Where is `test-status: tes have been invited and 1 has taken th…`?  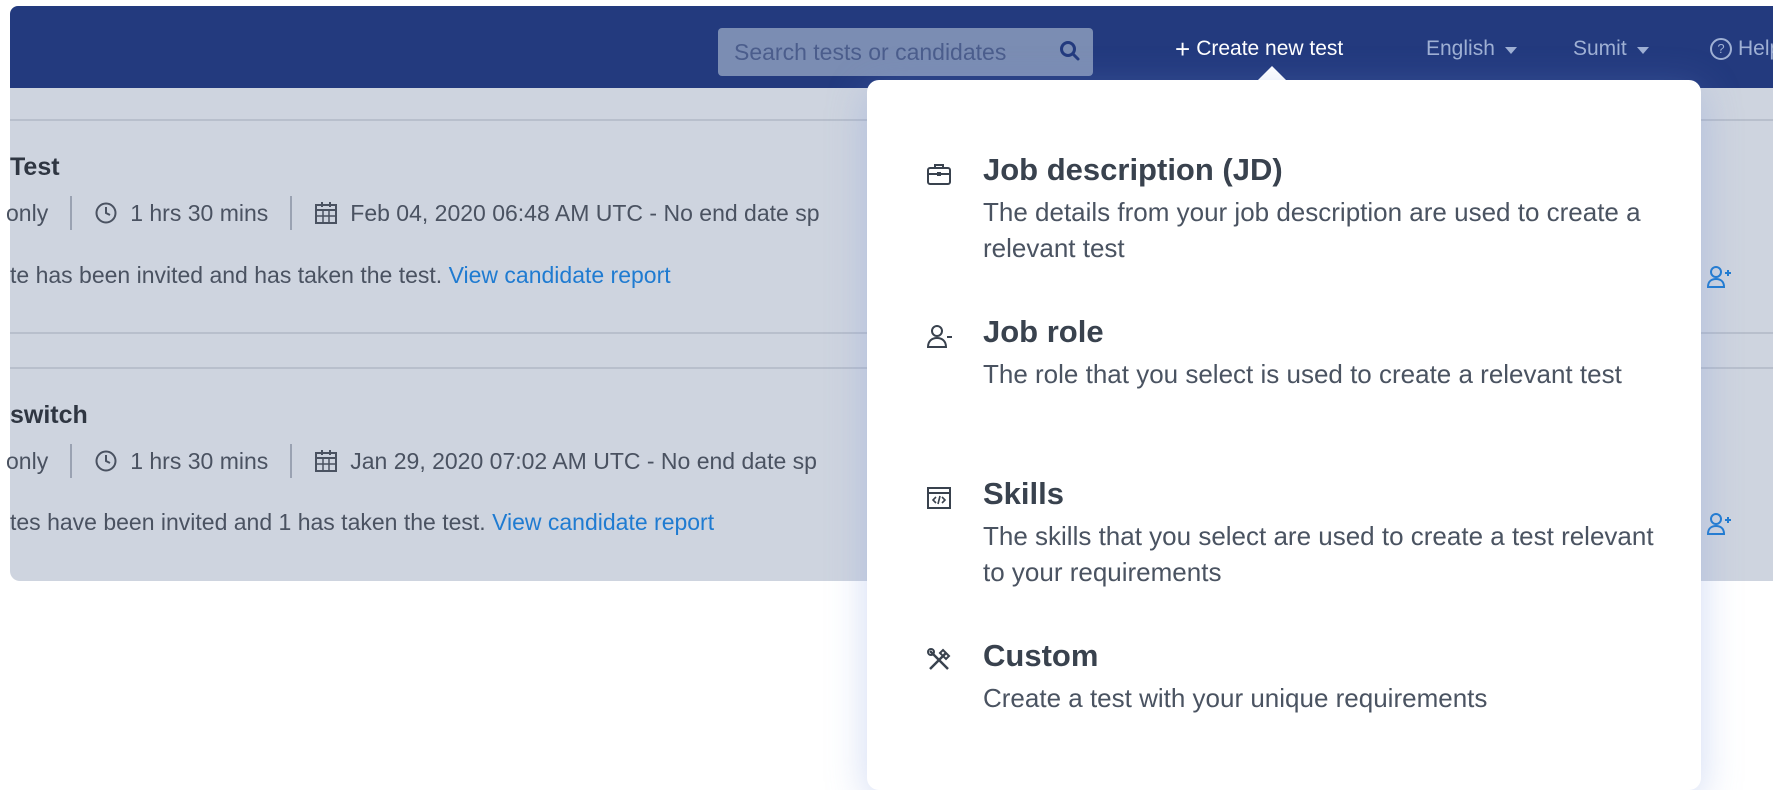
test-status: tes have been invited and 1 has taken th… is located at coordinates (362, 522).